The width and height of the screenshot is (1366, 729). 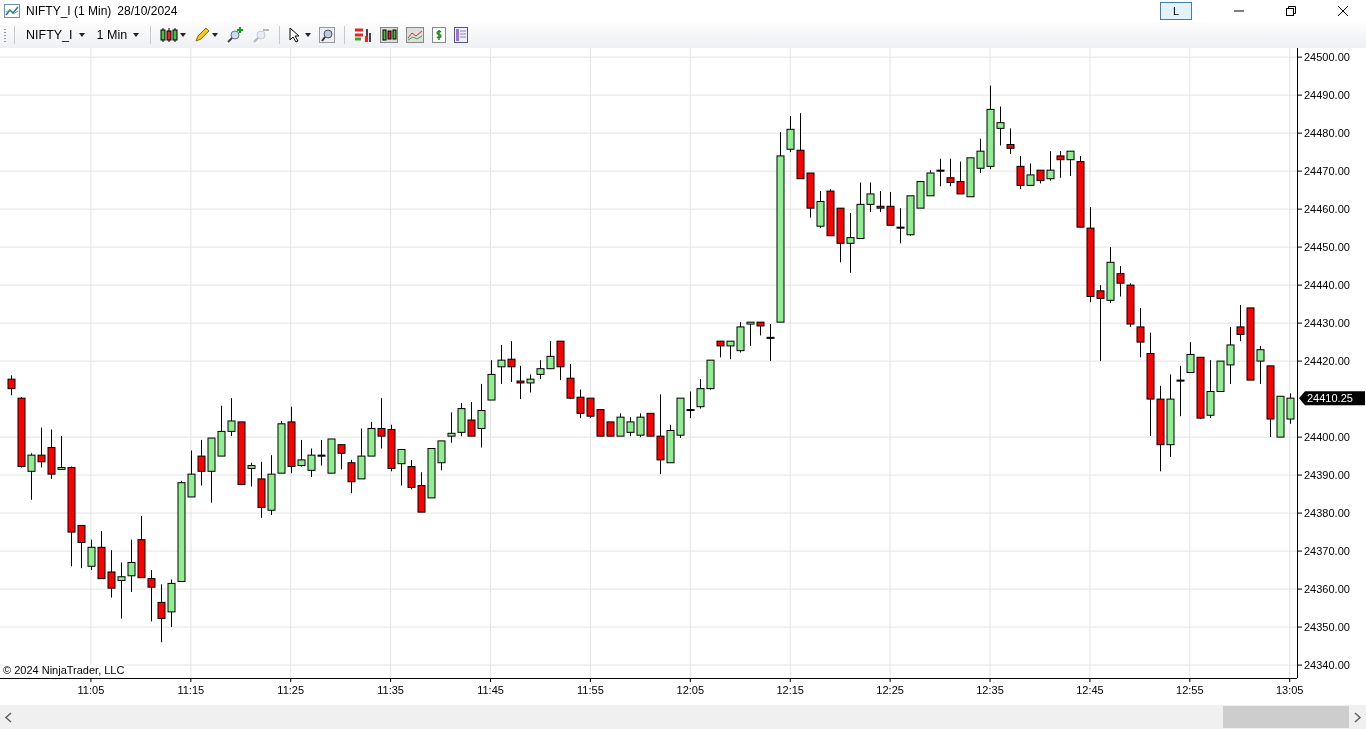 I want to click on time-label: 12:15, so click(x=790, y=690).